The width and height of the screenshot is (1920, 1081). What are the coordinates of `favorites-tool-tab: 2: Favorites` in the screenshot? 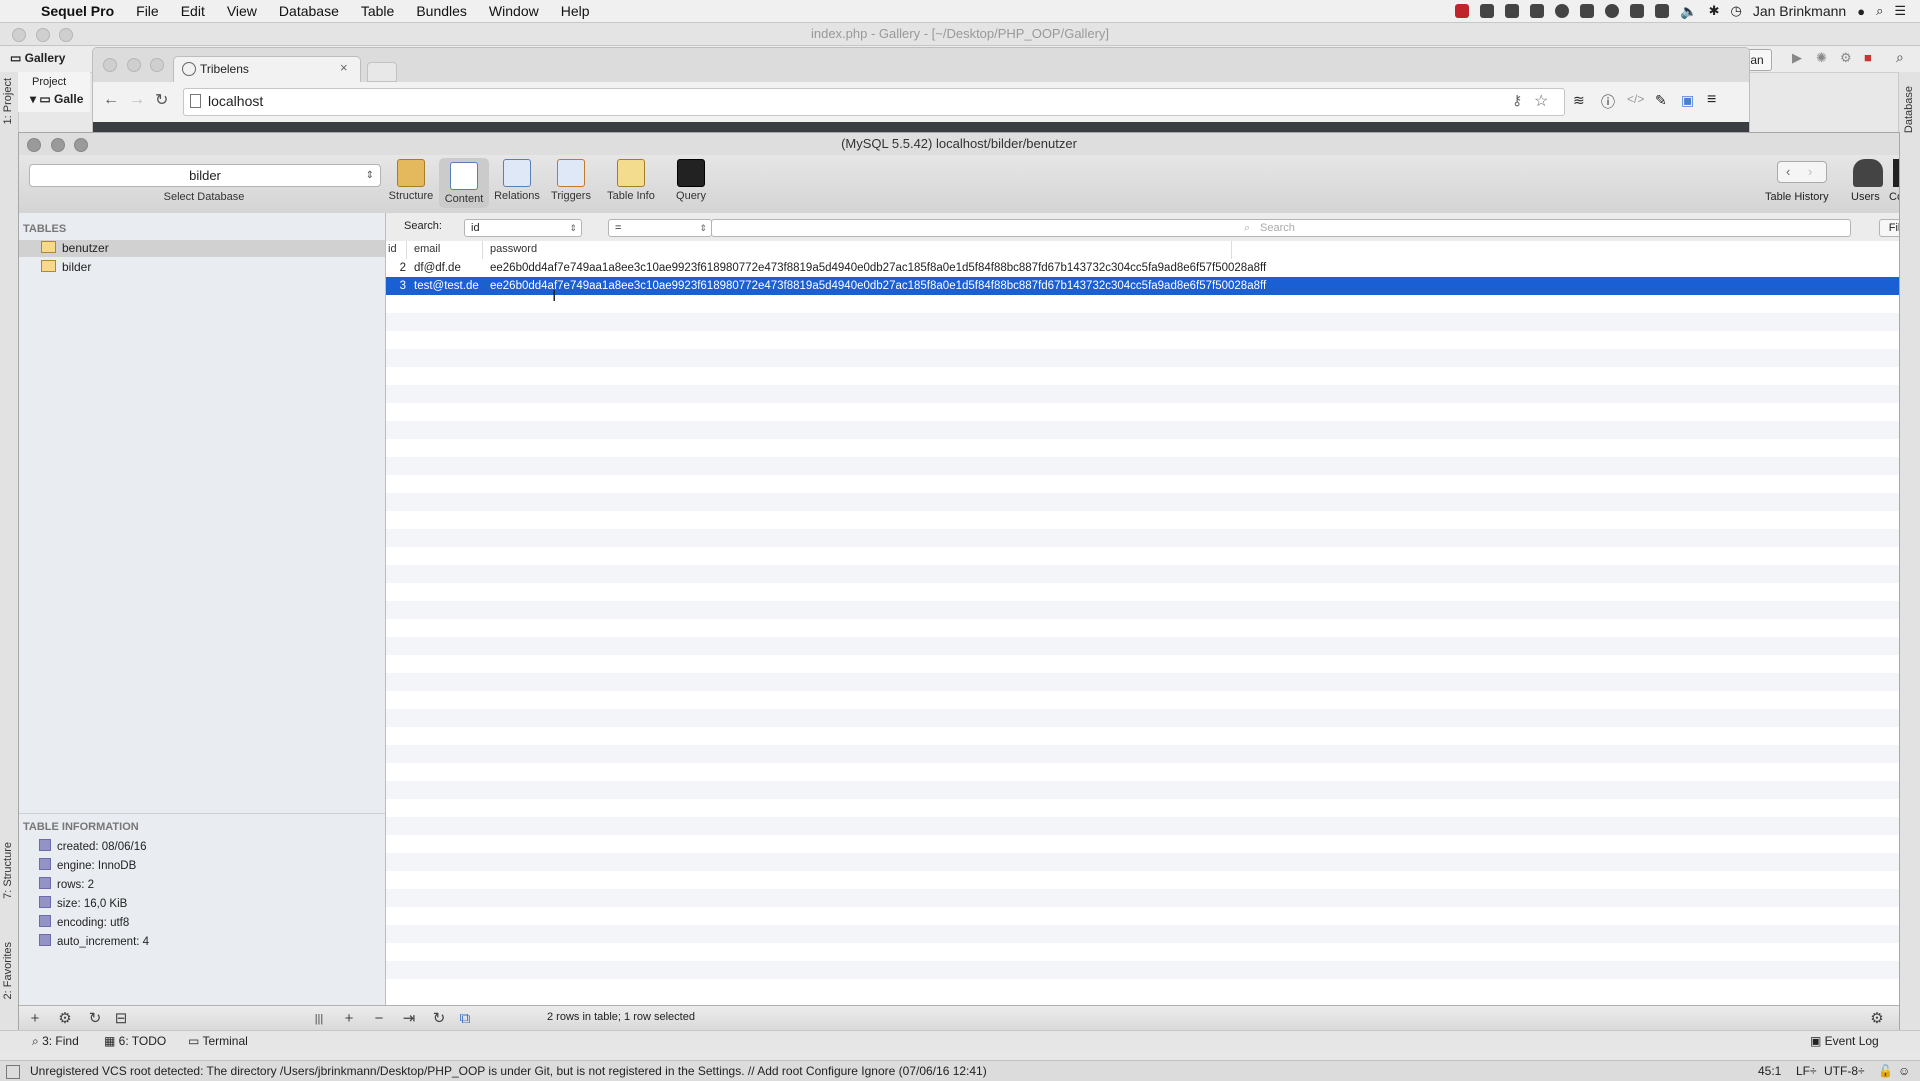 It's located at (8, 970).